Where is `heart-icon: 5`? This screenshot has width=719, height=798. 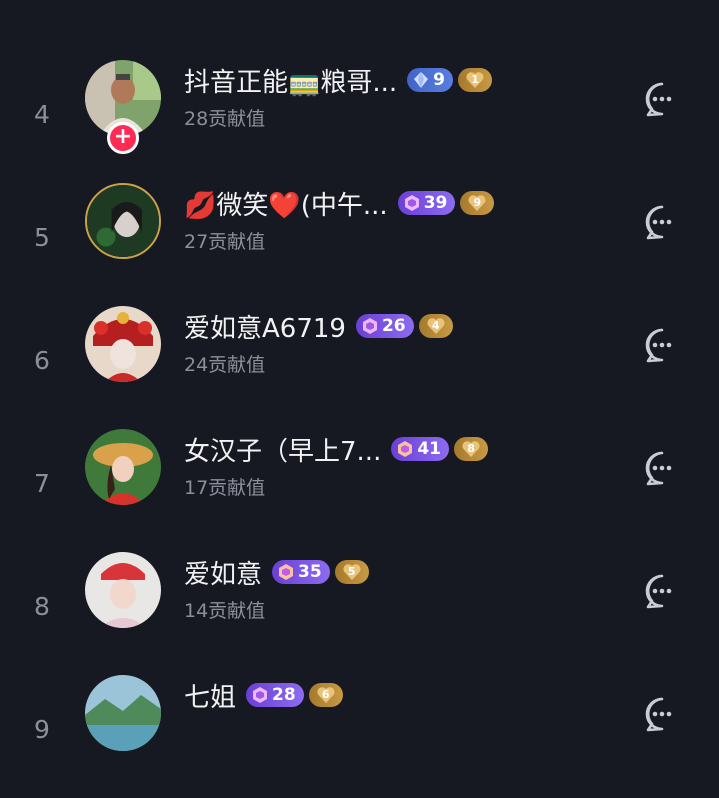 heart-icon: 5 is located at coordinates (352, 572).